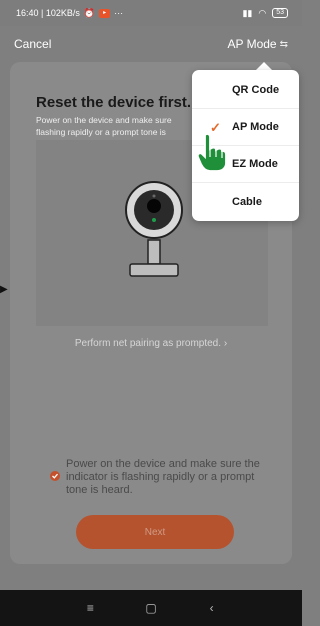 The height and width of the screenshot is (626, 320). What do you see at coordinates (255, 127) in the screenshot?
I see `menu-item-label: AP Mode` at bounding box center [255, 127].